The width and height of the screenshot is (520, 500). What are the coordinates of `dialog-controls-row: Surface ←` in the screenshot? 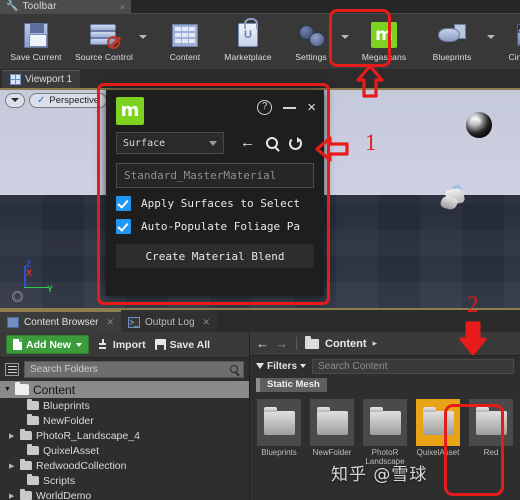 It's located at (215, 143).